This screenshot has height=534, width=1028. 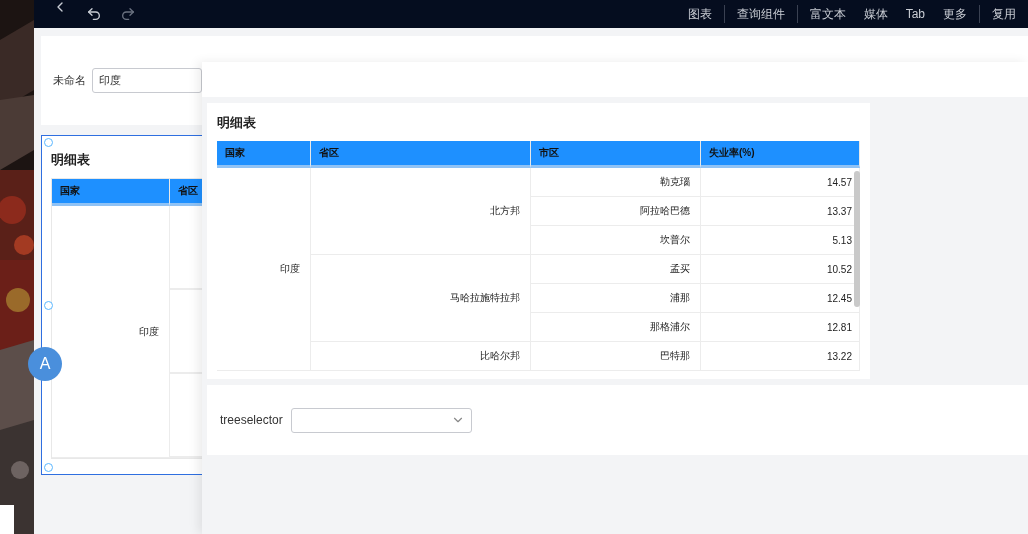 I want to click on scrollbar, so click(x=857, y=239).